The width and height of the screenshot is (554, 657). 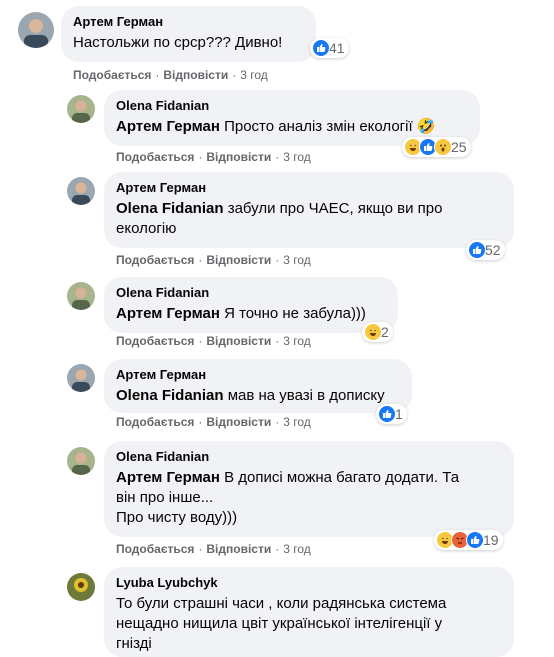 I want to click on reactions-summary: 25, so click(x=436, y=147).